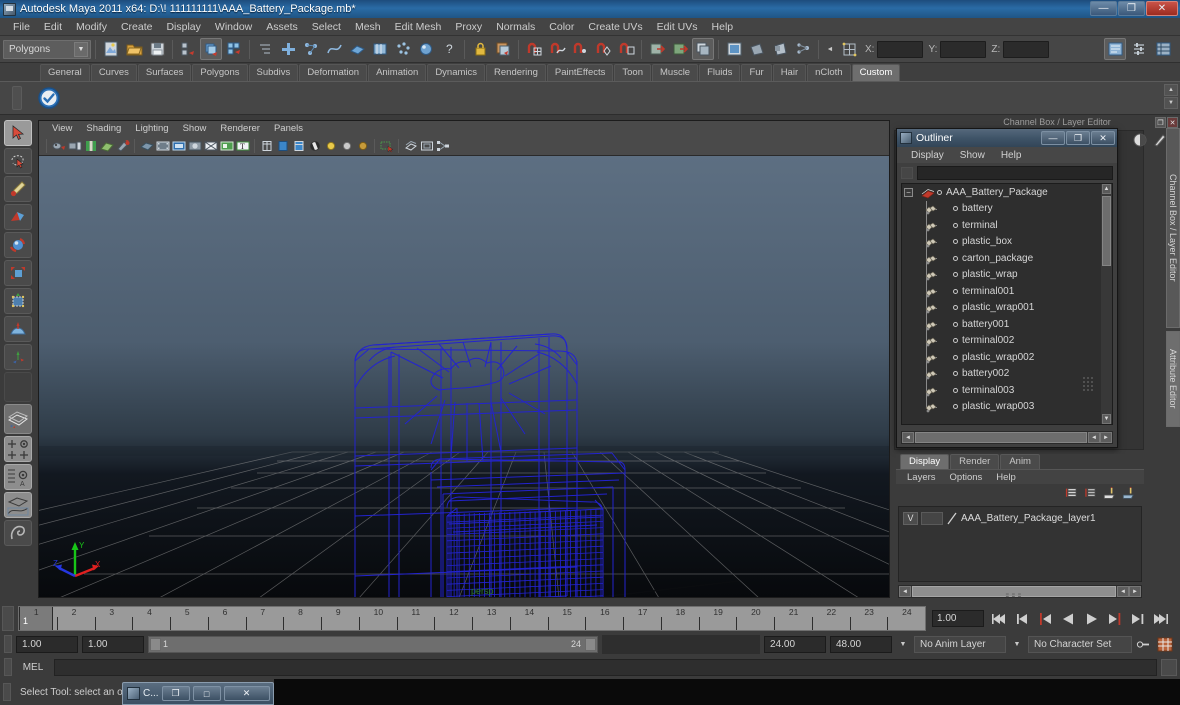 The image size is (1180, 705). I want to click on single-perspective-icon, so click(410, 145).